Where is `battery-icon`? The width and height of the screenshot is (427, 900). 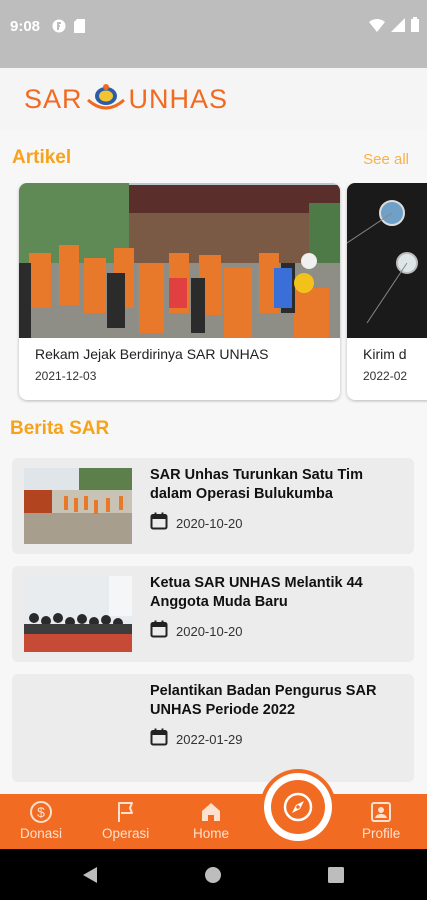
battery-icon is located at coordinates (415, 27).